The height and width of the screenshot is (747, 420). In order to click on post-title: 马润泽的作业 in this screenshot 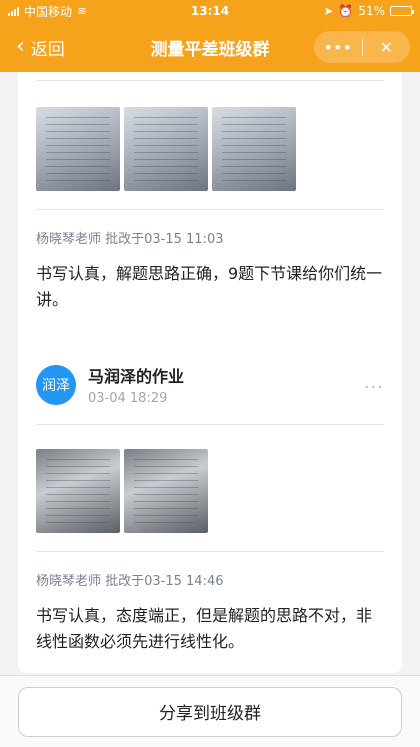, I will do `click(136, 376)`.